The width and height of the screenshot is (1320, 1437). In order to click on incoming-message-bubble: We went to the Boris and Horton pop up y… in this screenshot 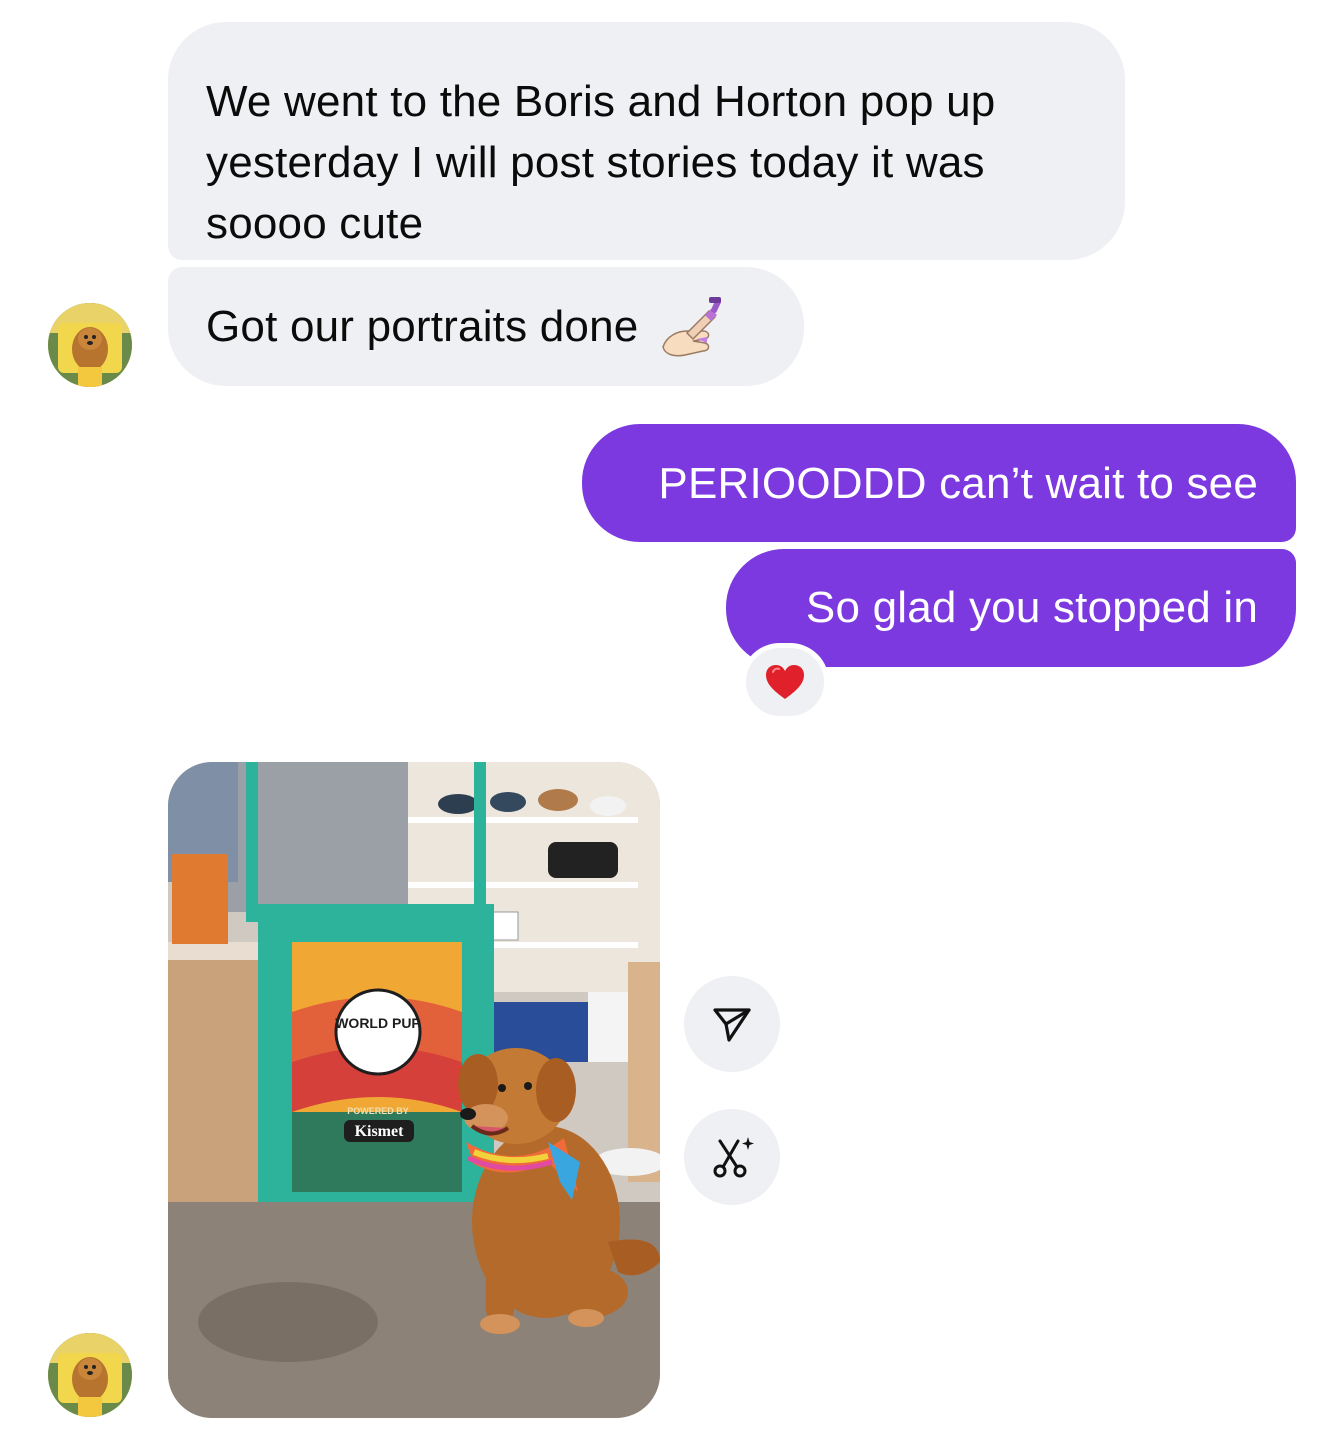, I will do `click(646, 141)`.